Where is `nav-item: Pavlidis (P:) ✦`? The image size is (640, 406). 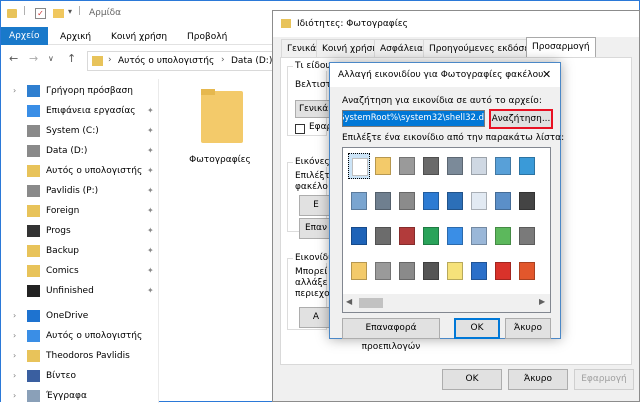 nav-item: Pavlidis (P:) ✦ is located at coordinates (79, 191).